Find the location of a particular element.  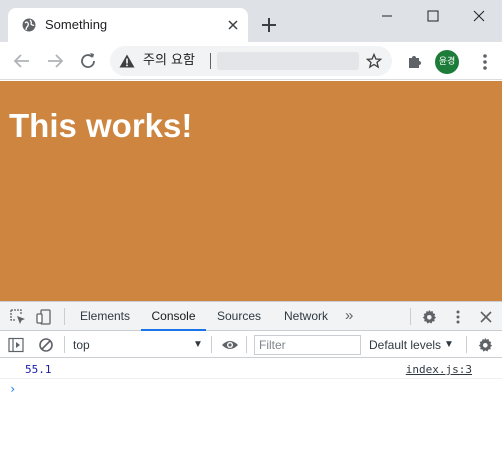

title-bar: Something is located at coordinates (251, 21).